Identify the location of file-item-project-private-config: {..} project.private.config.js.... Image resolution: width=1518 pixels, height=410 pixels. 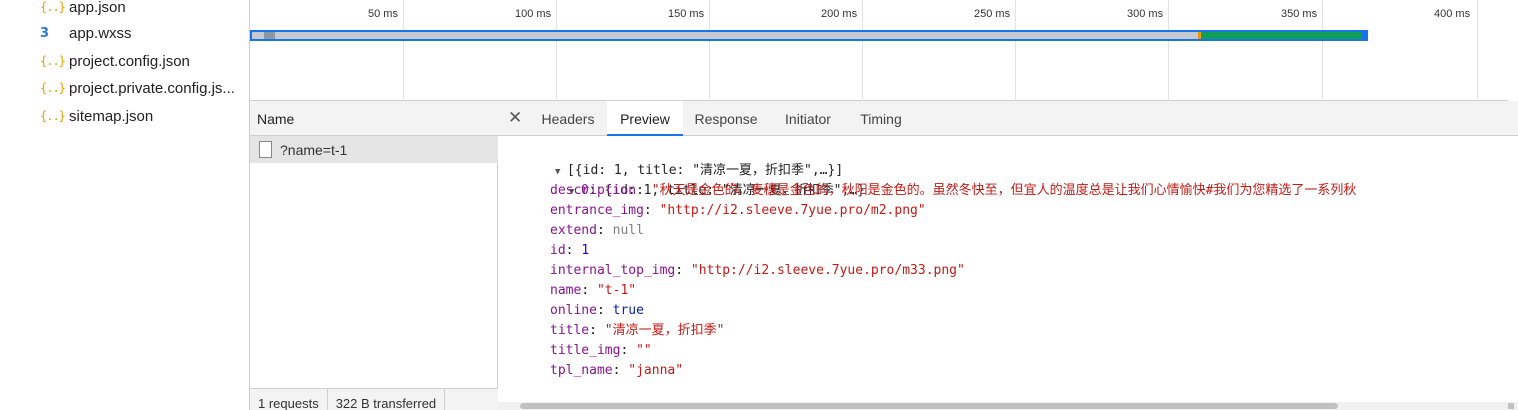
(137, 88).